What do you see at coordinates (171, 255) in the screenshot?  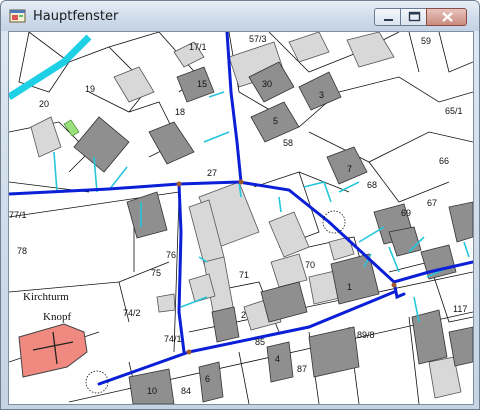 I see `parcel-label: 76` at bounding box center [171, 255].